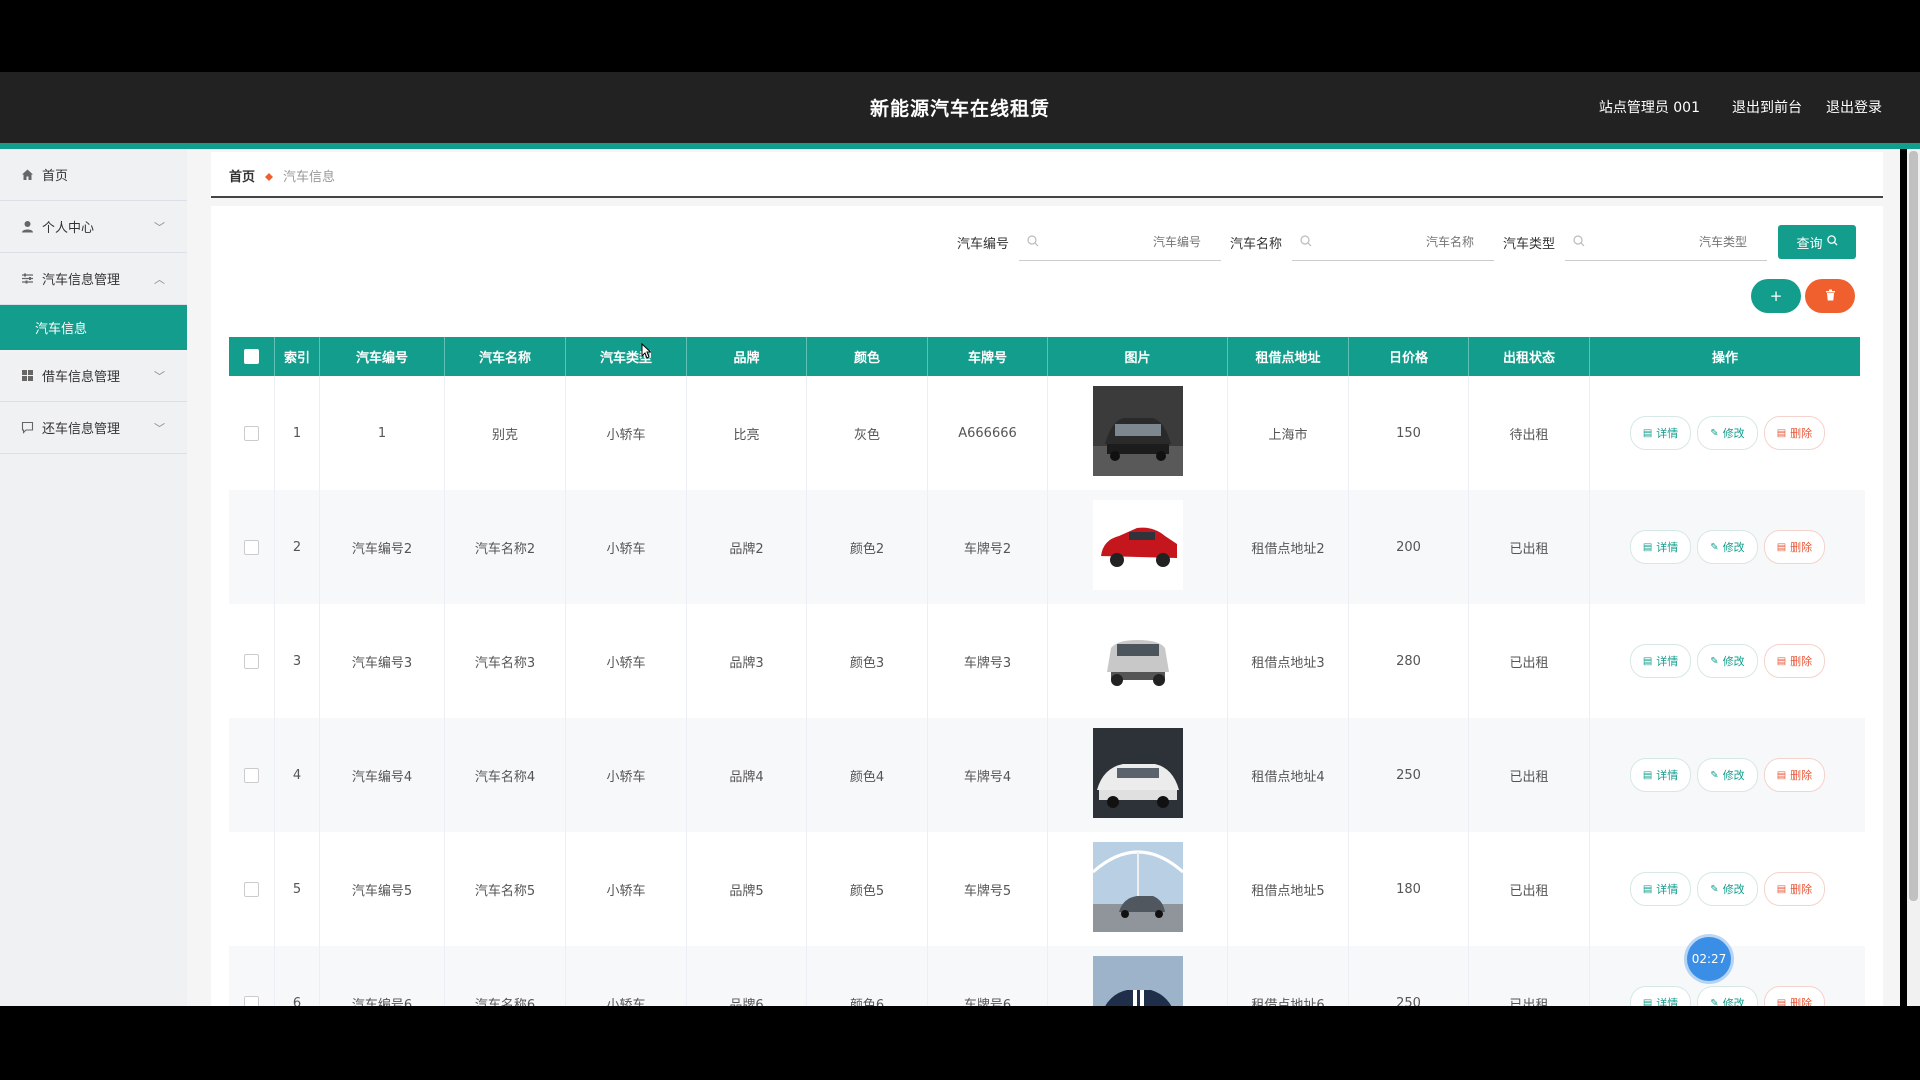  I want to click on cell-plate: 车牌号5, so click(988, 889).